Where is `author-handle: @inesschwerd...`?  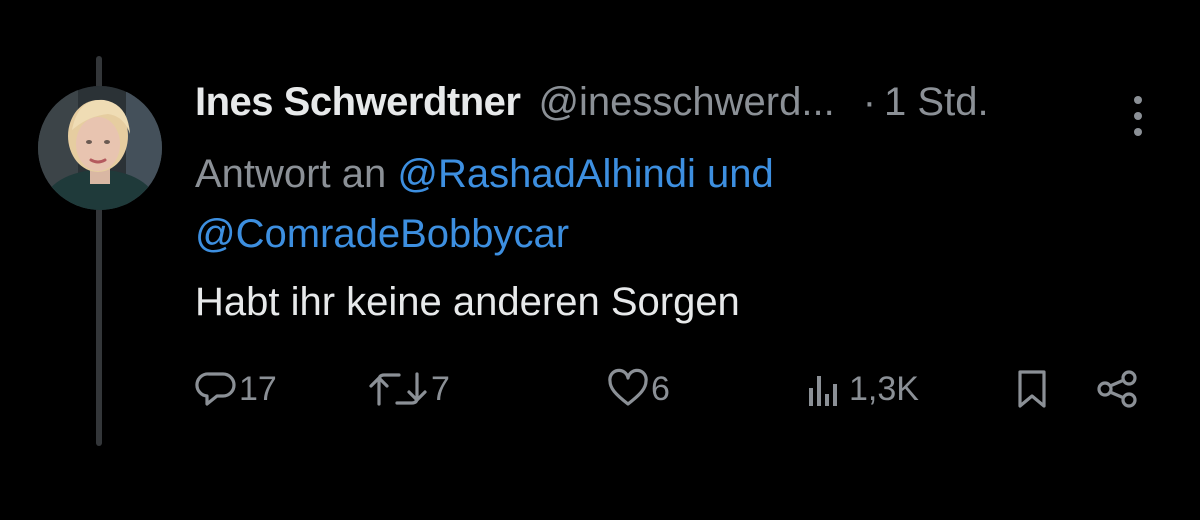 author-handle: @inesschwerd... is located at coordinates (686, 102).